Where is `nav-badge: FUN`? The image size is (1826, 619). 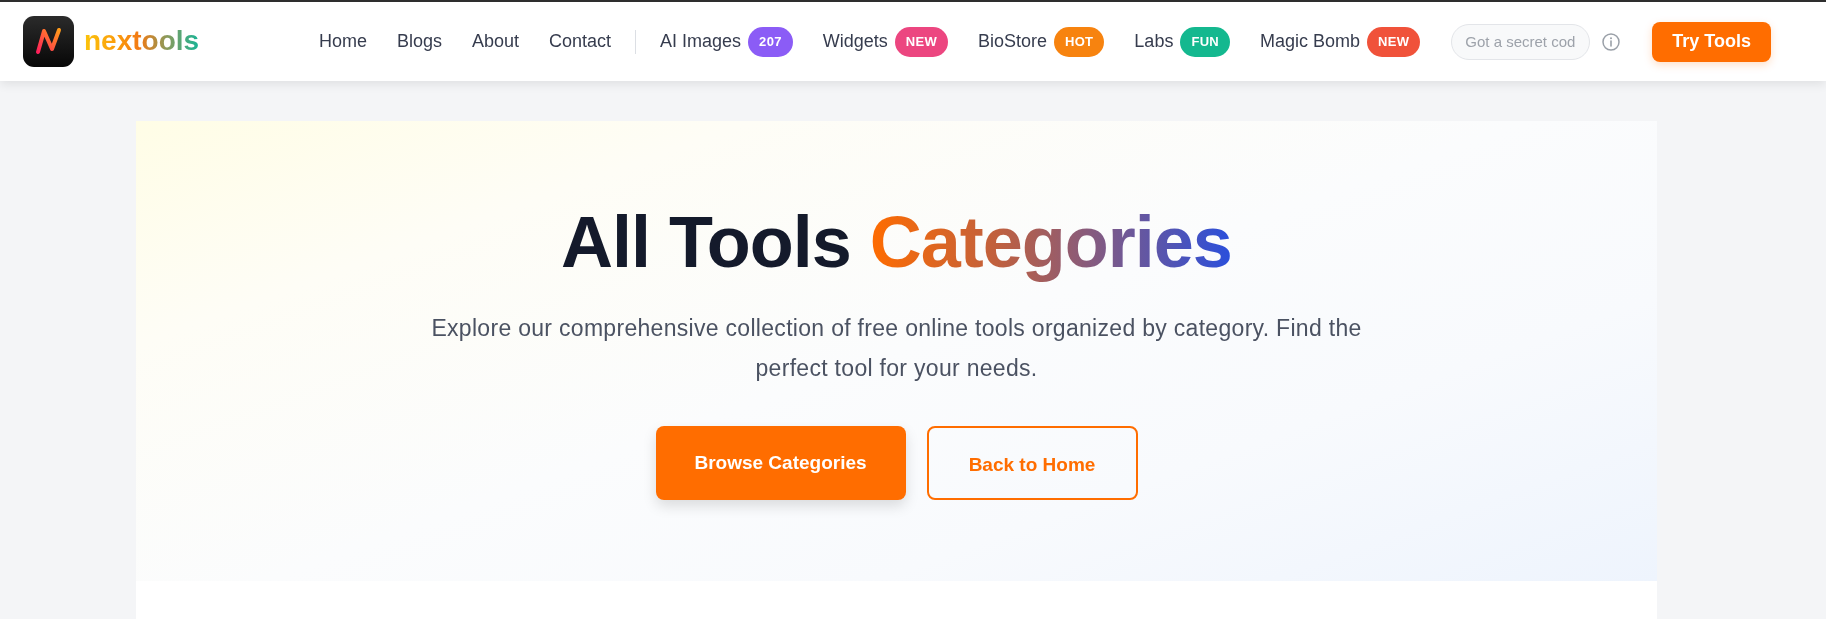 nav-badge: FUN is located at coordinates (1205, 41).